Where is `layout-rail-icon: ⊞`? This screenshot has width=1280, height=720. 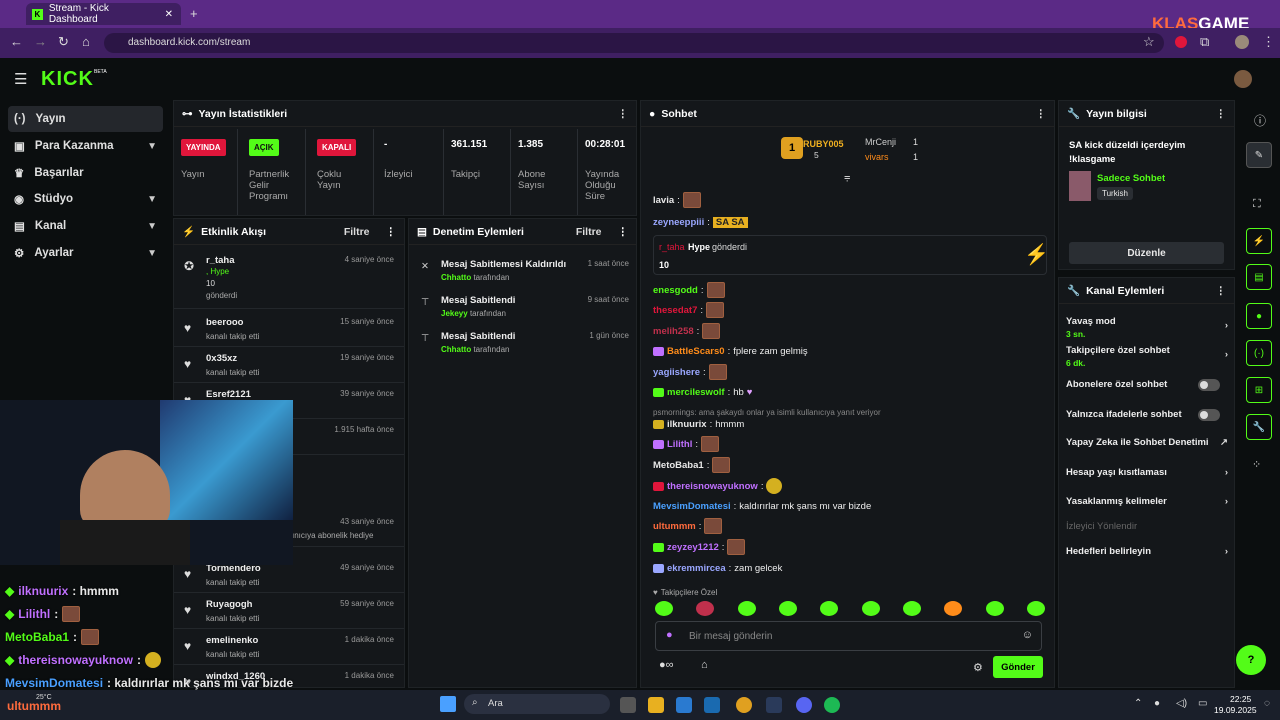 layout-rail-icon: ⊞ is located at coordinates (1259, 390).